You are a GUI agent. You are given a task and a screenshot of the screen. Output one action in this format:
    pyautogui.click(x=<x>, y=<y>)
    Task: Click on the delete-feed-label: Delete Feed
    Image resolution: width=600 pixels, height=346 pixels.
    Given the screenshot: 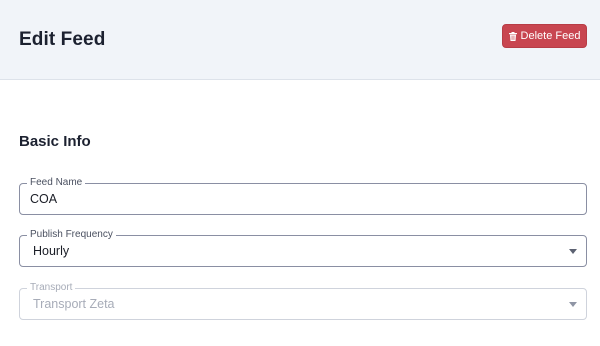 What is the action you would take?
    pyautogui.click(x=550, y=36)
    